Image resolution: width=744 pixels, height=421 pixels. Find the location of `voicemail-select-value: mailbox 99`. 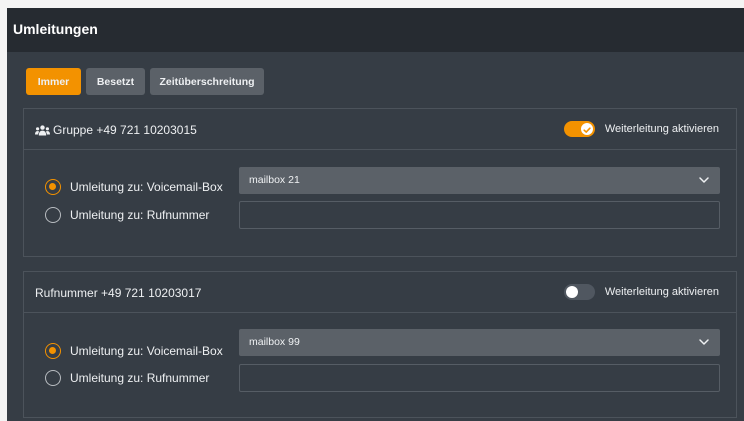

voicemail-select-value: mailbox 99 is located at coordinates (274, 342).